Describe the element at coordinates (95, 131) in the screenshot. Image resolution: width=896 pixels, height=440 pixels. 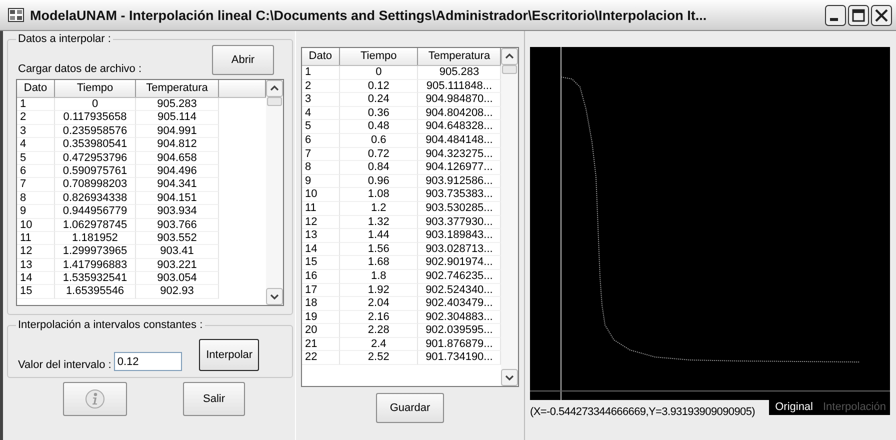
I see `table-cell: 0.235958576` at that location.